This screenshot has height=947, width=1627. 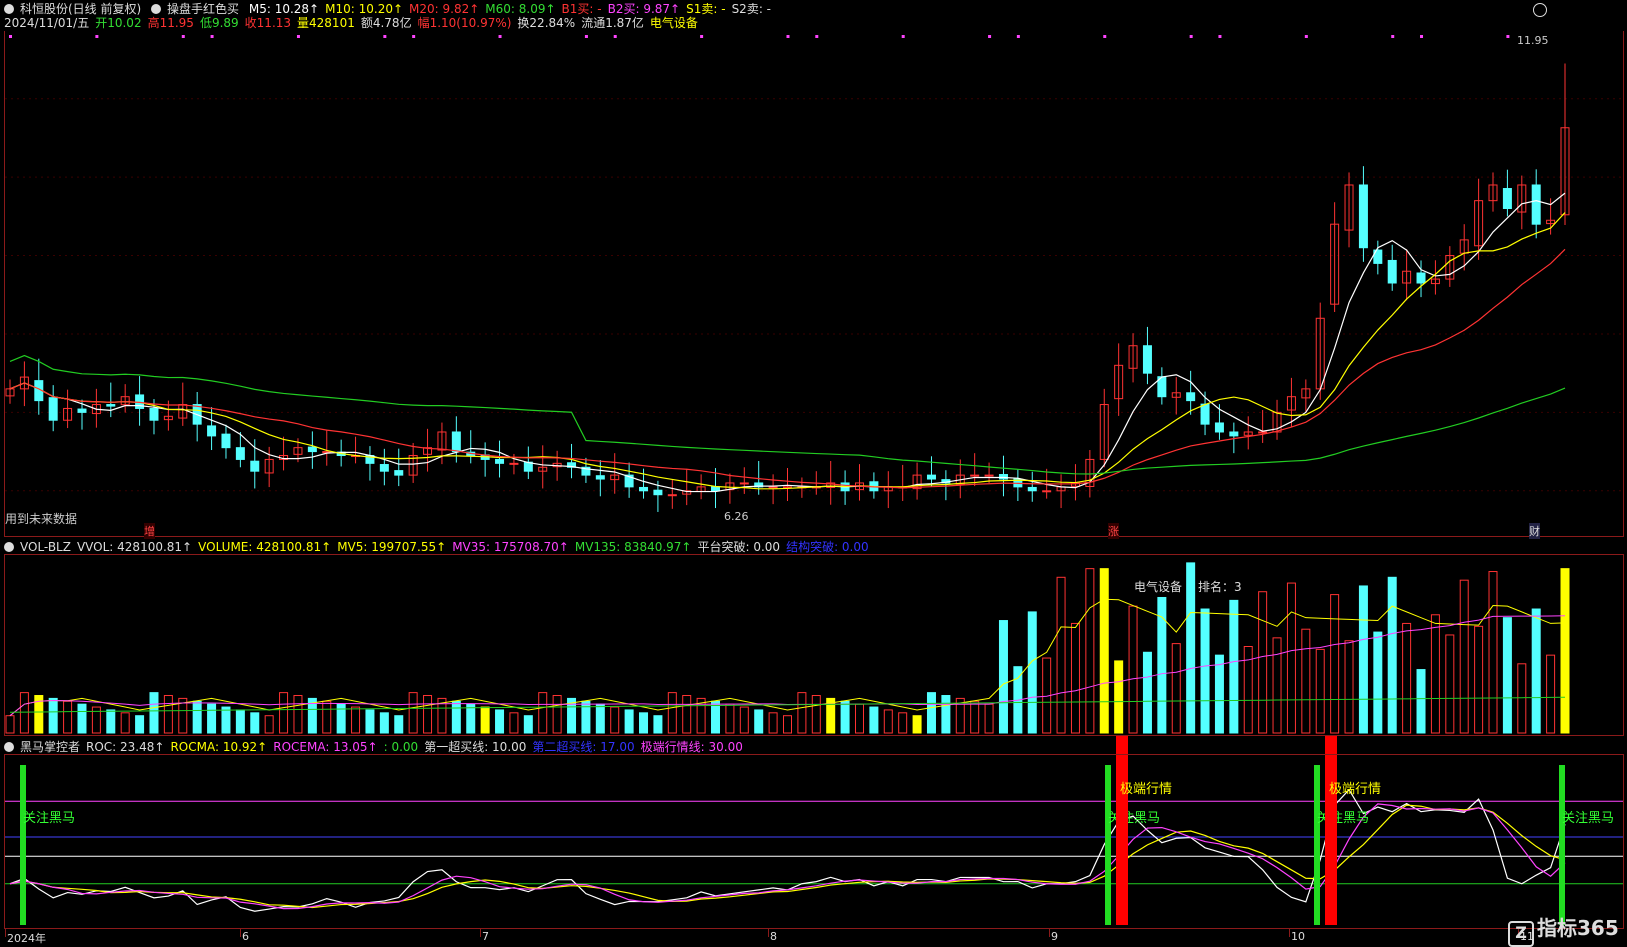 What do you see at coordinates (1054, 936) in the screenshot?
I see `x-axis-label-4: 9` at bounding box center [1054, 936].